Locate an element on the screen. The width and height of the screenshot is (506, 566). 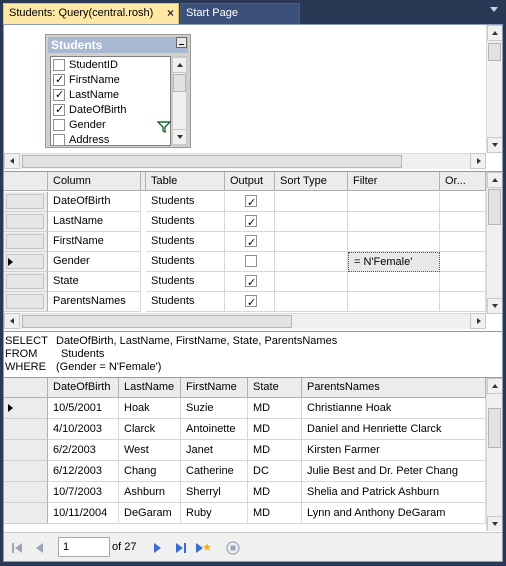
diagram-vertical-scrollbar is located at coordinates (494, 89).